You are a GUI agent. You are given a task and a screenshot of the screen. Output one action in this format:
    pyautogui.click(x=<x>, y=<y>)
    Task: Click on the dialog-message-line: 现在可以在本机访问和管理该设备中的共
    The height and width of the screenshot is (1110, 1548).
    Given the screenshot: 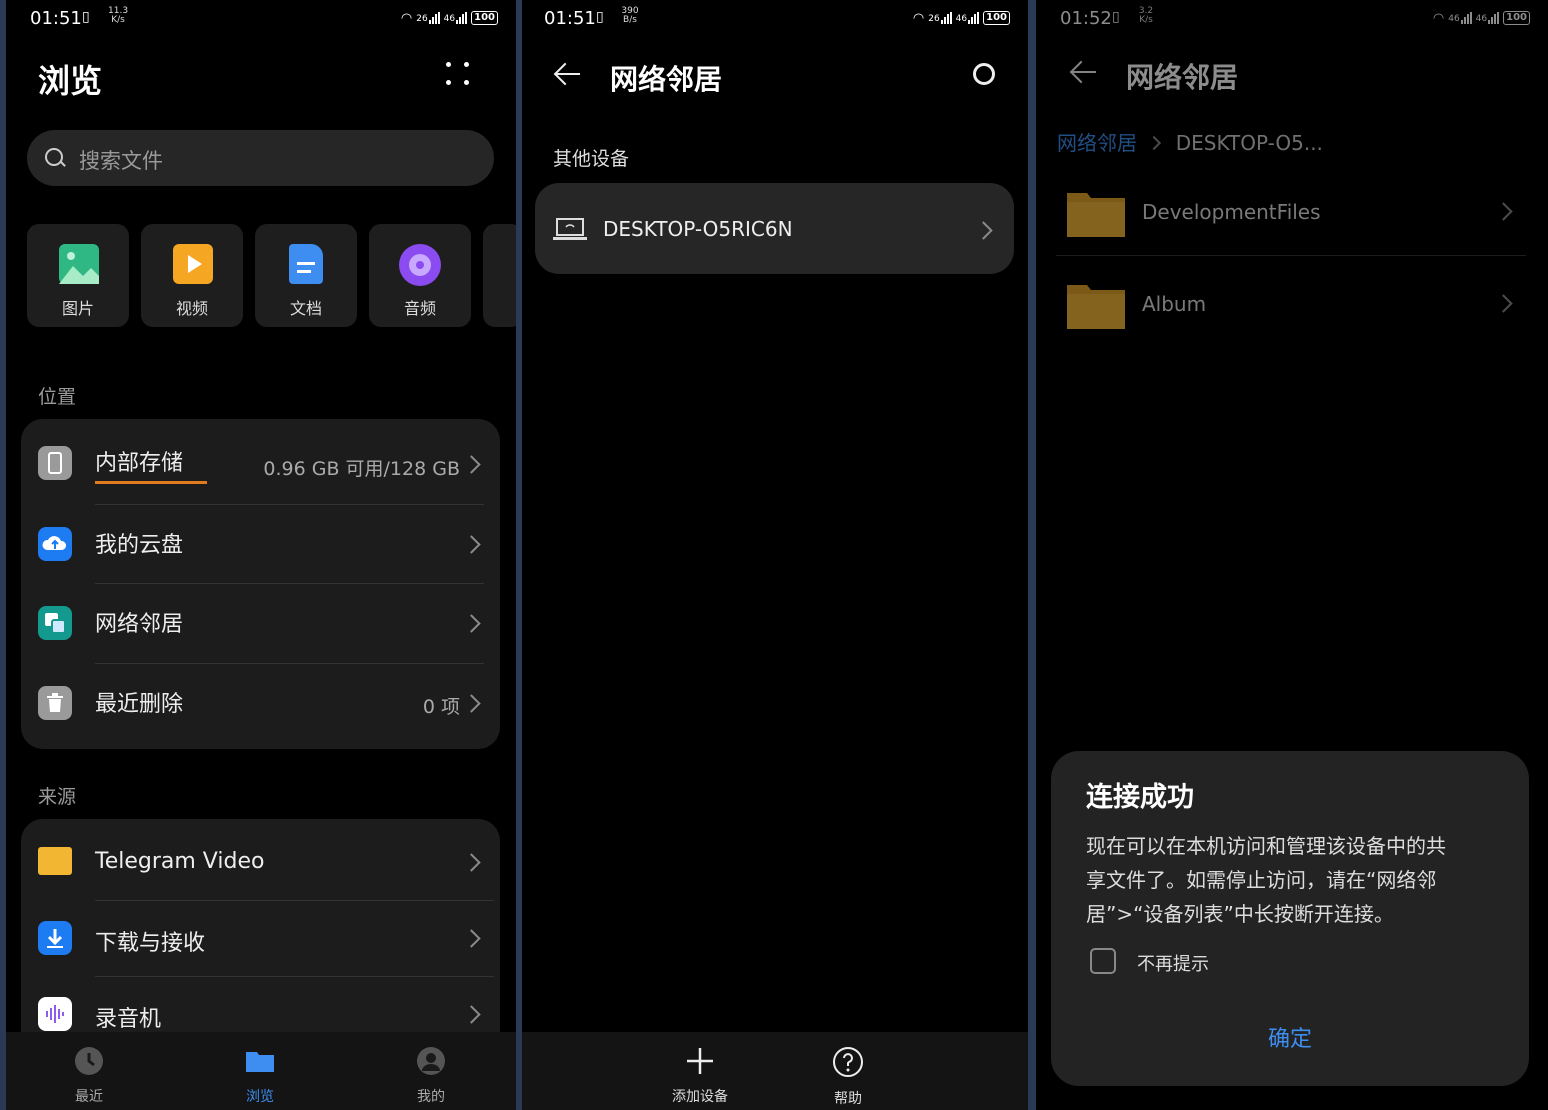 What is the action you would take?
    pyautogui.click(x=1266, y=846)
    